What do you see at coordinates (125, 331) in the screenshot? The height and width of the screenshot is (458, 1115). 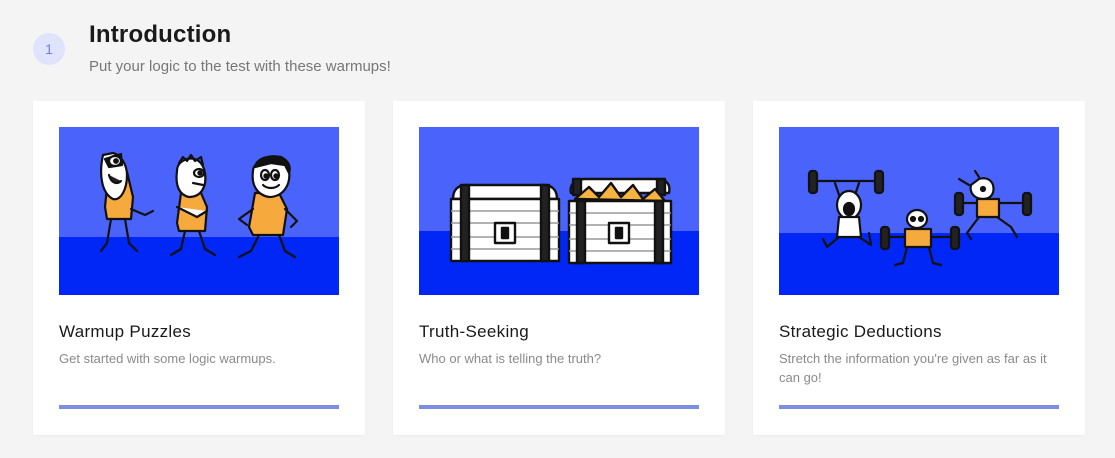 I see `card-title: Warmup Puzzles` at bounding box center [125, 331].